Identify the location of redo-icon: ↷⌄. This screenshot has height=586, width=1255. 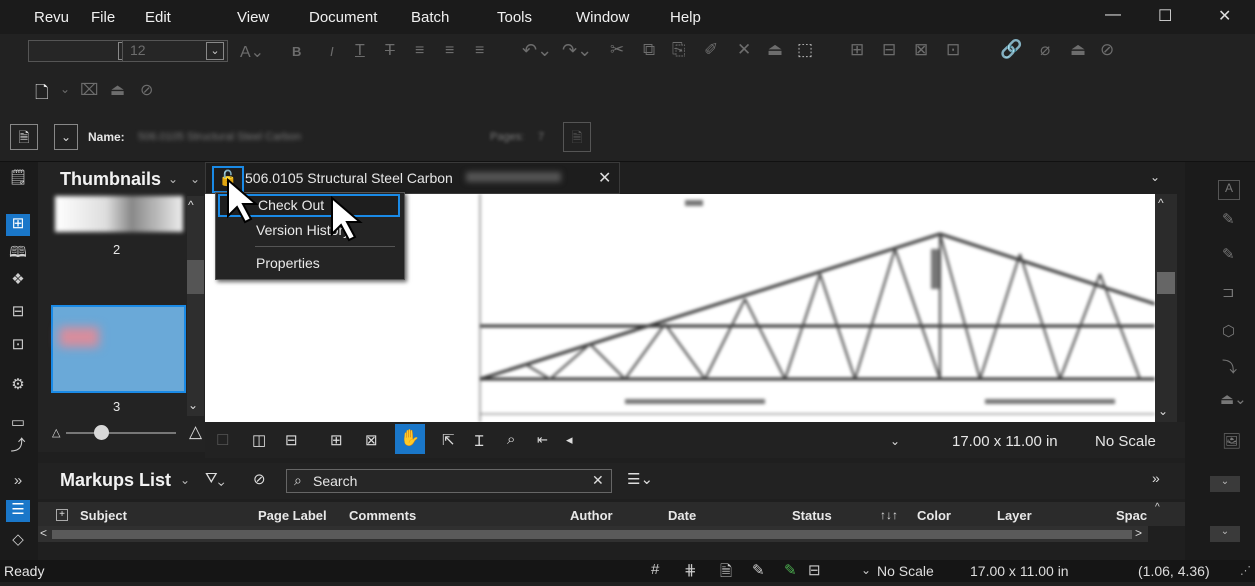
(577, 50).